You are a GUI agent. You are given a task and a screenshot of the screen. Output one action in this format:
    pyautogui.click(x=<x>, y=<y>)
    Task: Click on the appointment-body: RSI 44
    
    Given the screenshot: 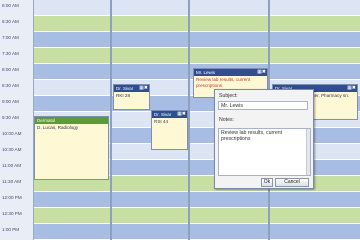 What is the action you would take?
    pyautogui.click(x=161, y=121)
    